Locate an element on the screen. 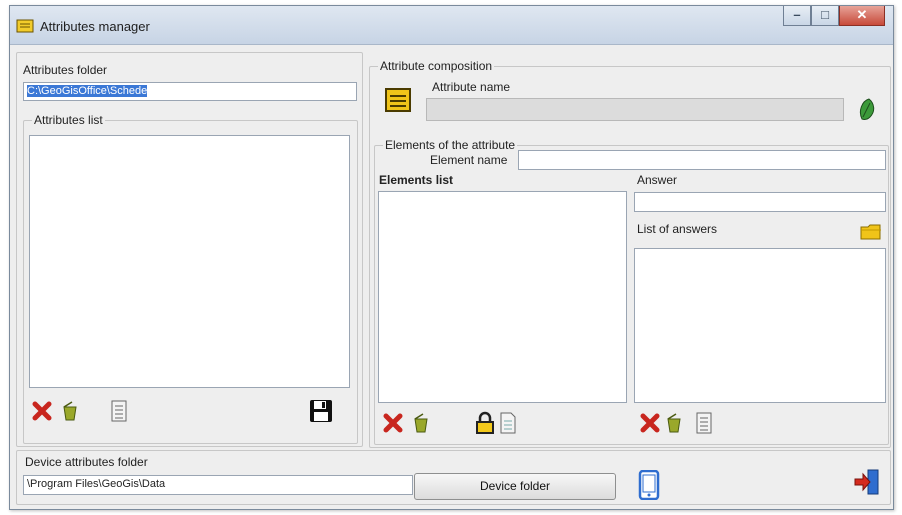  mobile-device-icon is located at coordinates (649, 485).